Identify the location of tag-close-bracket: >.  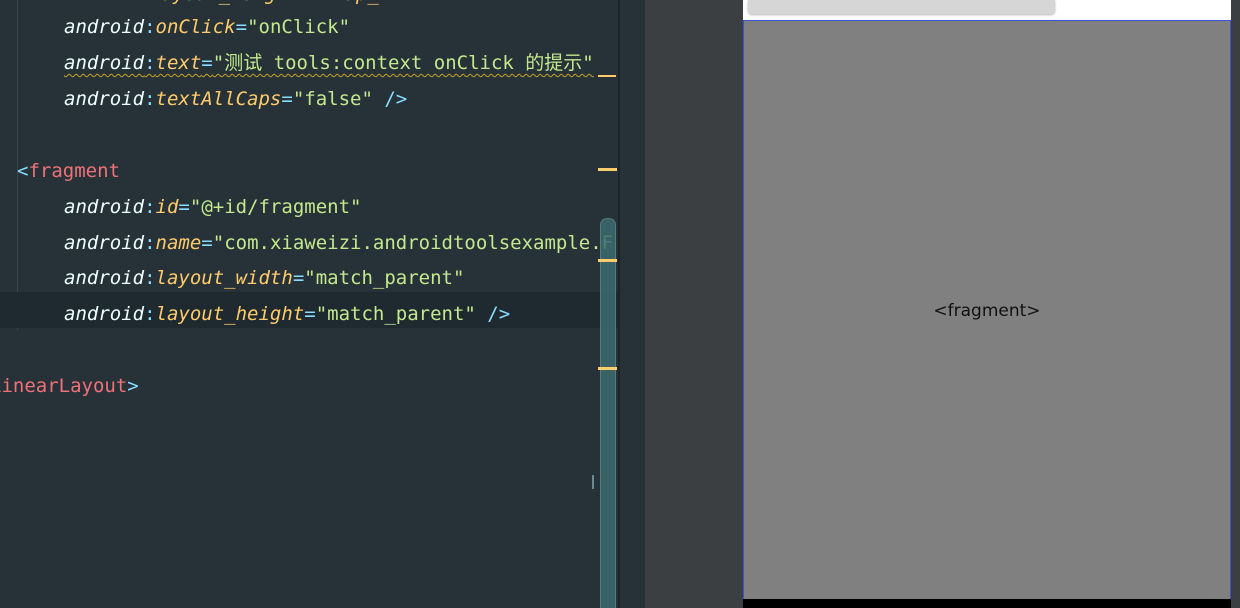
(133, 386).